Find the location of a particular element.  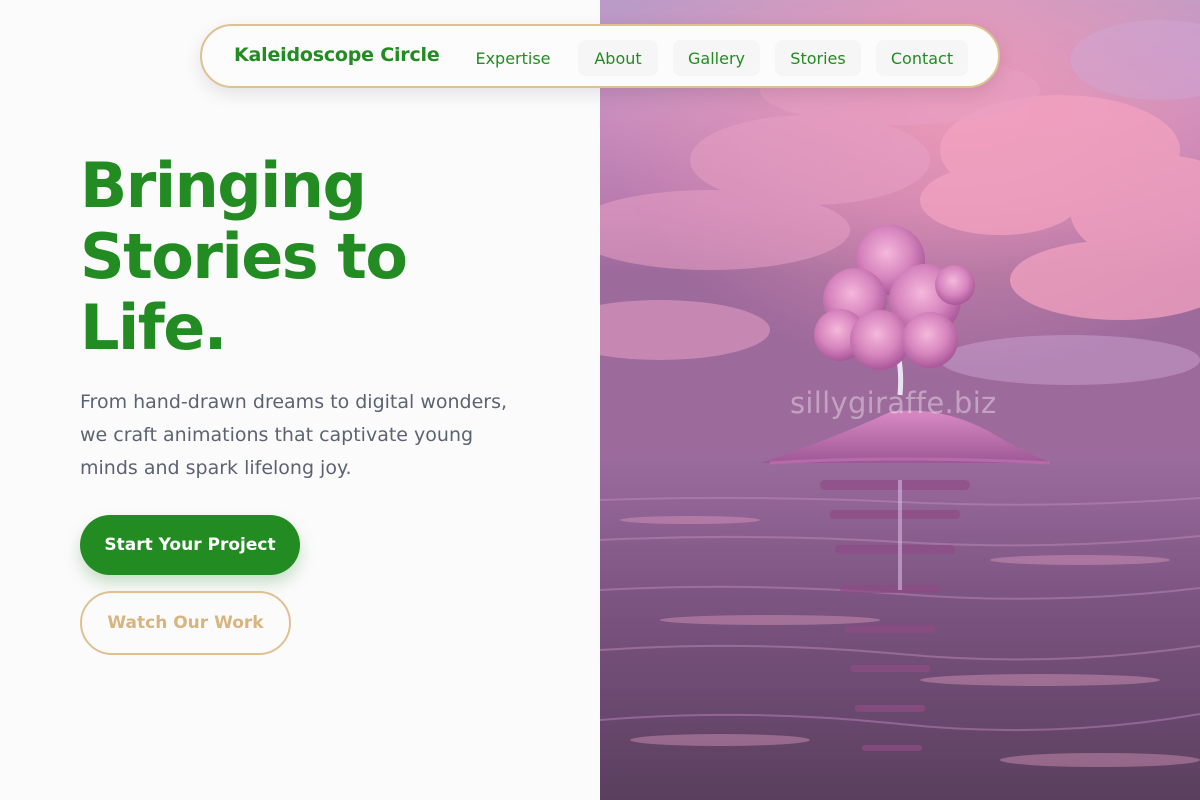

nav-link-about: About is located at coordinates (618, 58).